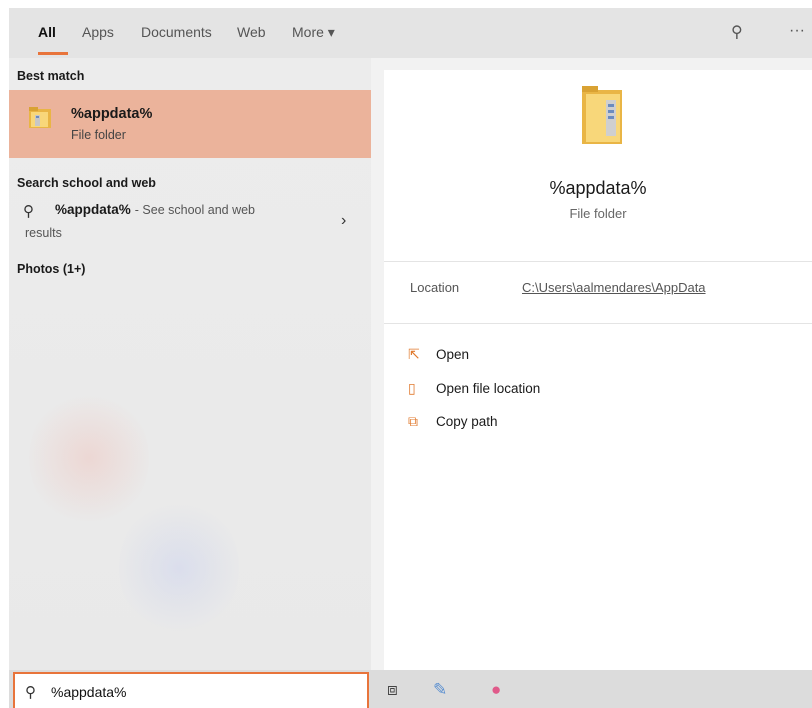  I want to click on copy-path-icon: ⧉, so click(413, 421).